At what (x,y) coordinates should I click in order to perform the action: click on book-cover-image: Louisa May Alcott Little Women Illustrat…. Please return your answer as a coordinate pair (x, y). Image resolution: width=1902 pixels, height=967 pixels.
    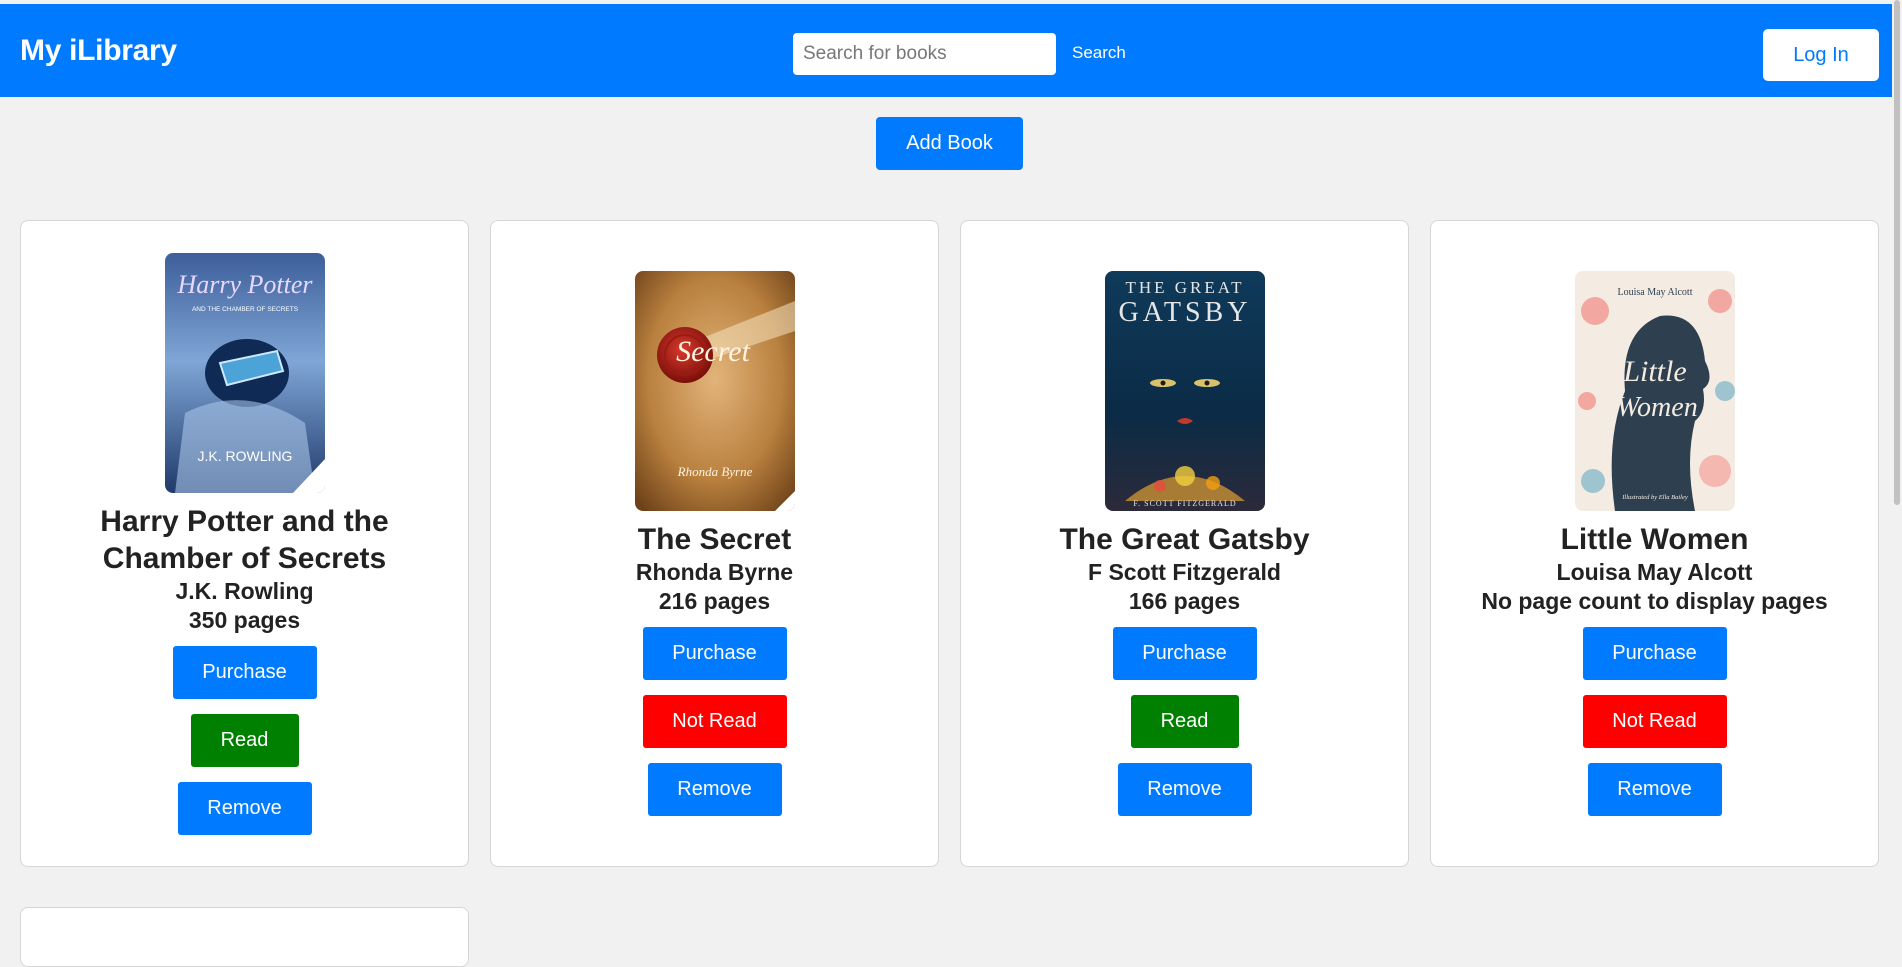
    Looking at the image, I should click on (1654, 391).